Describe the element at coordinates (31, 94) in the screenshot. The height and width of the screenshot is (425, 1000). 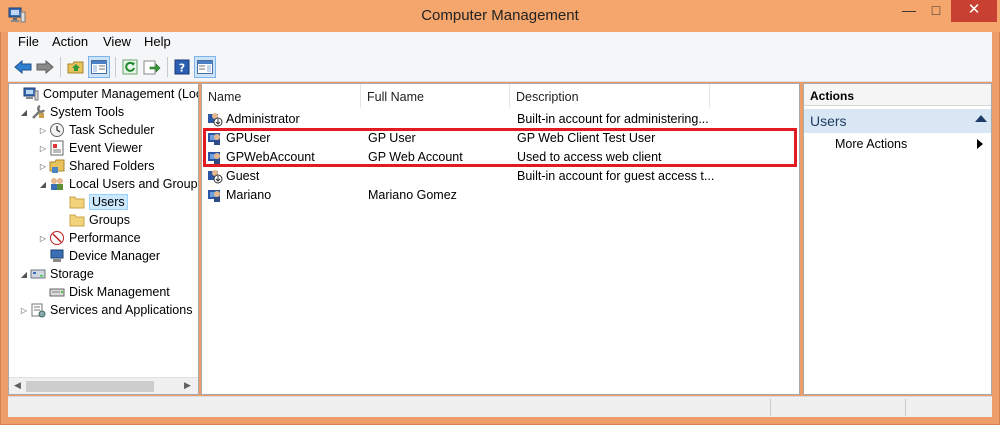
I see `computer-management-icon` at that location.